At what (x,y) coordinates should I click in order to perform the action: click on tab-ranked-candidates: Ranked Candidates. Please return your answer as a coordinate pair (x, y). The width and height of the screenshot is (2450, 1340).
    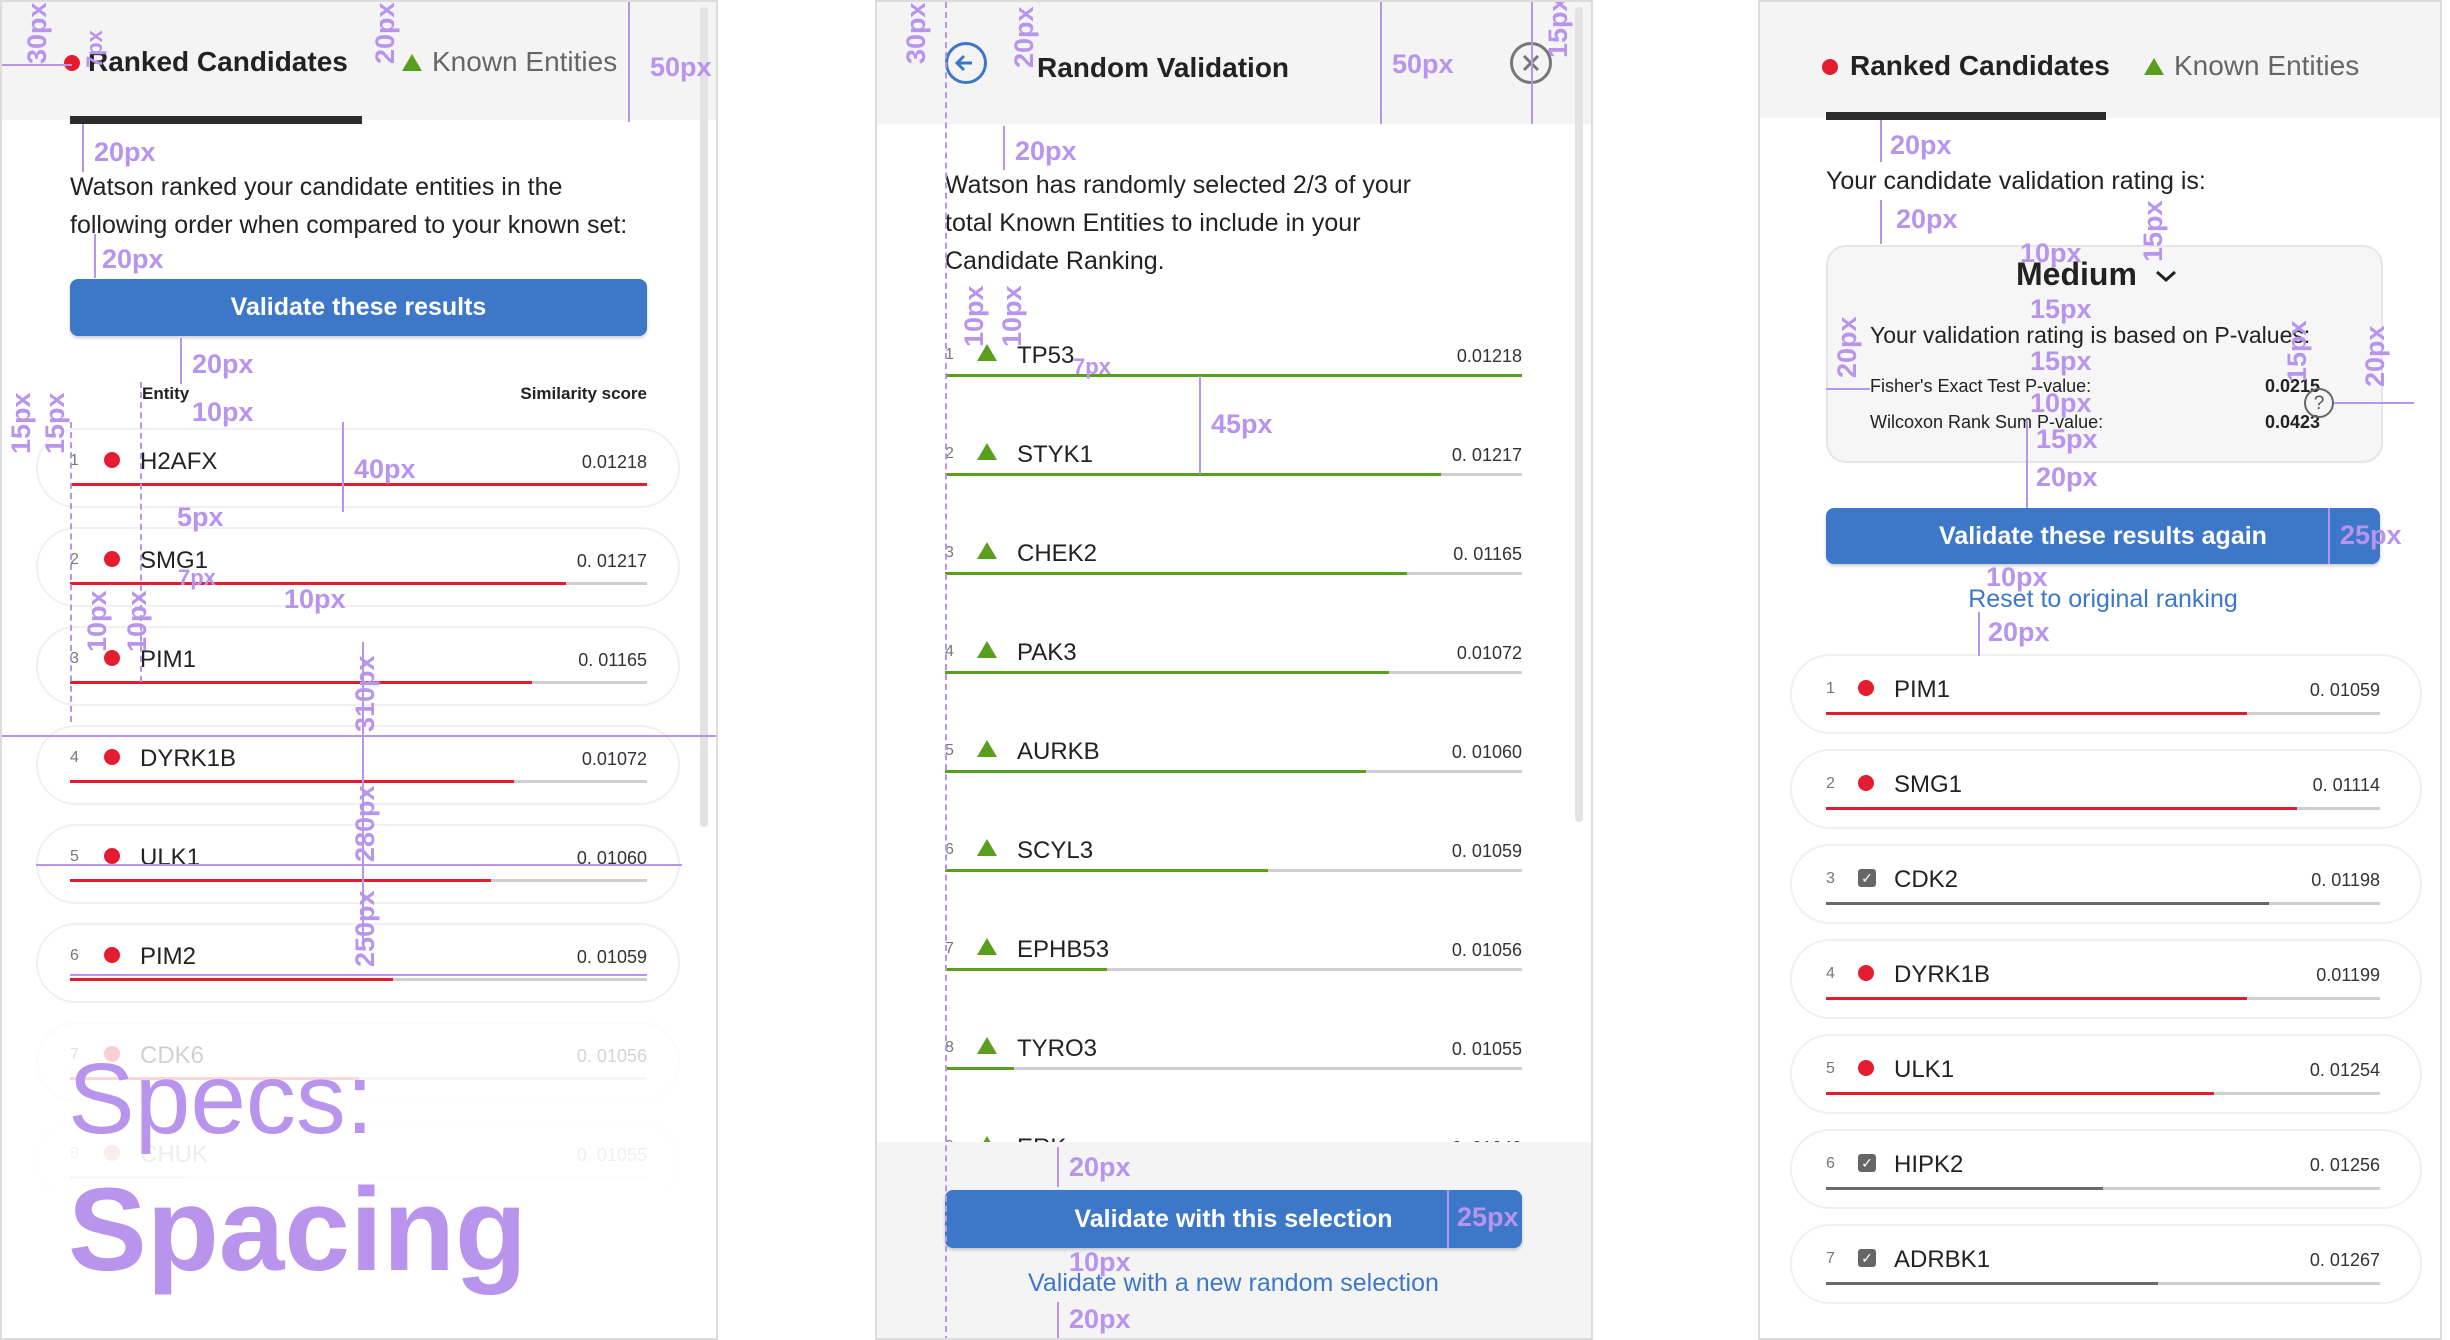
    Looking at the image, I should click on (1966, 66).